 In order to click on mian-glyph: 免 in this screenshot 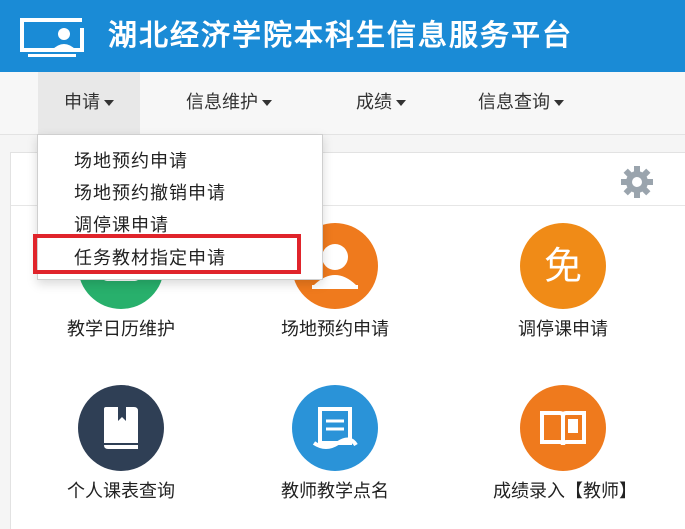, I will do `click(562, 266)`.